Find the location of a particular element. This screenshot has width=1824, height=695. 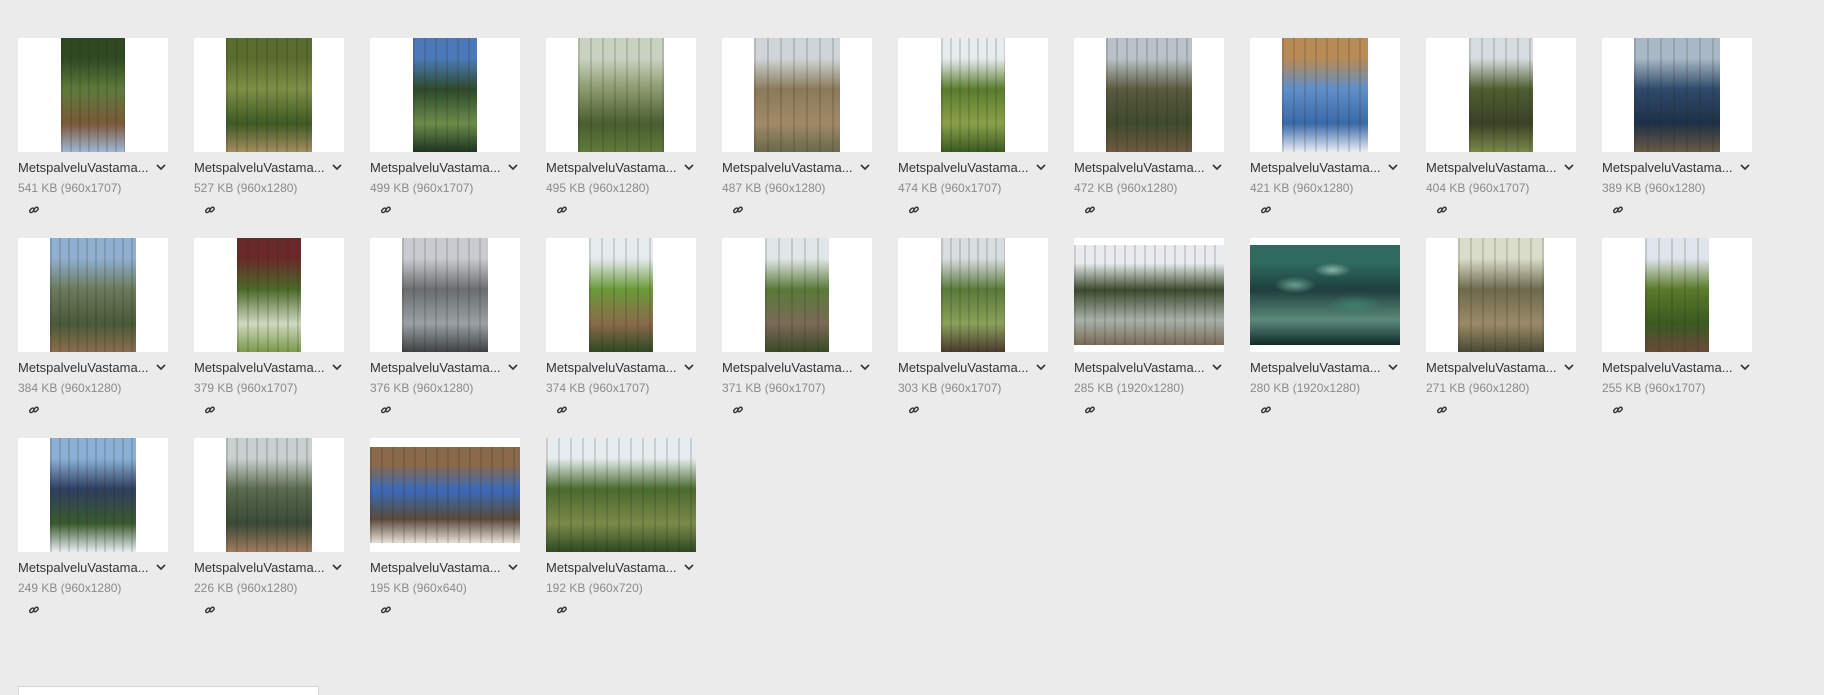

file-tile: MetspalveluVastama... 303 KB (960x1707) is located at coordinates (973, 338).